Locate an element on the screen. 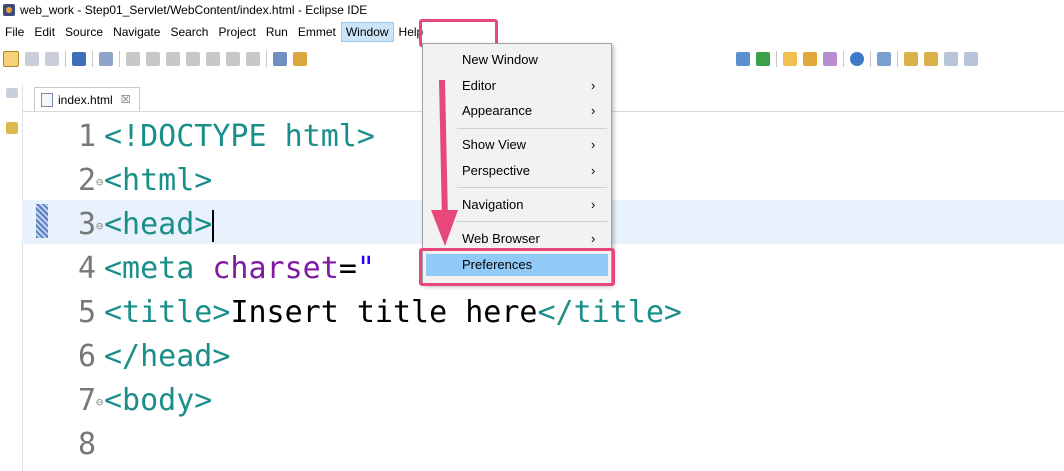 This screenshot has width=1064, height=471. menu-project: Project is located at coordinates (236, 32).